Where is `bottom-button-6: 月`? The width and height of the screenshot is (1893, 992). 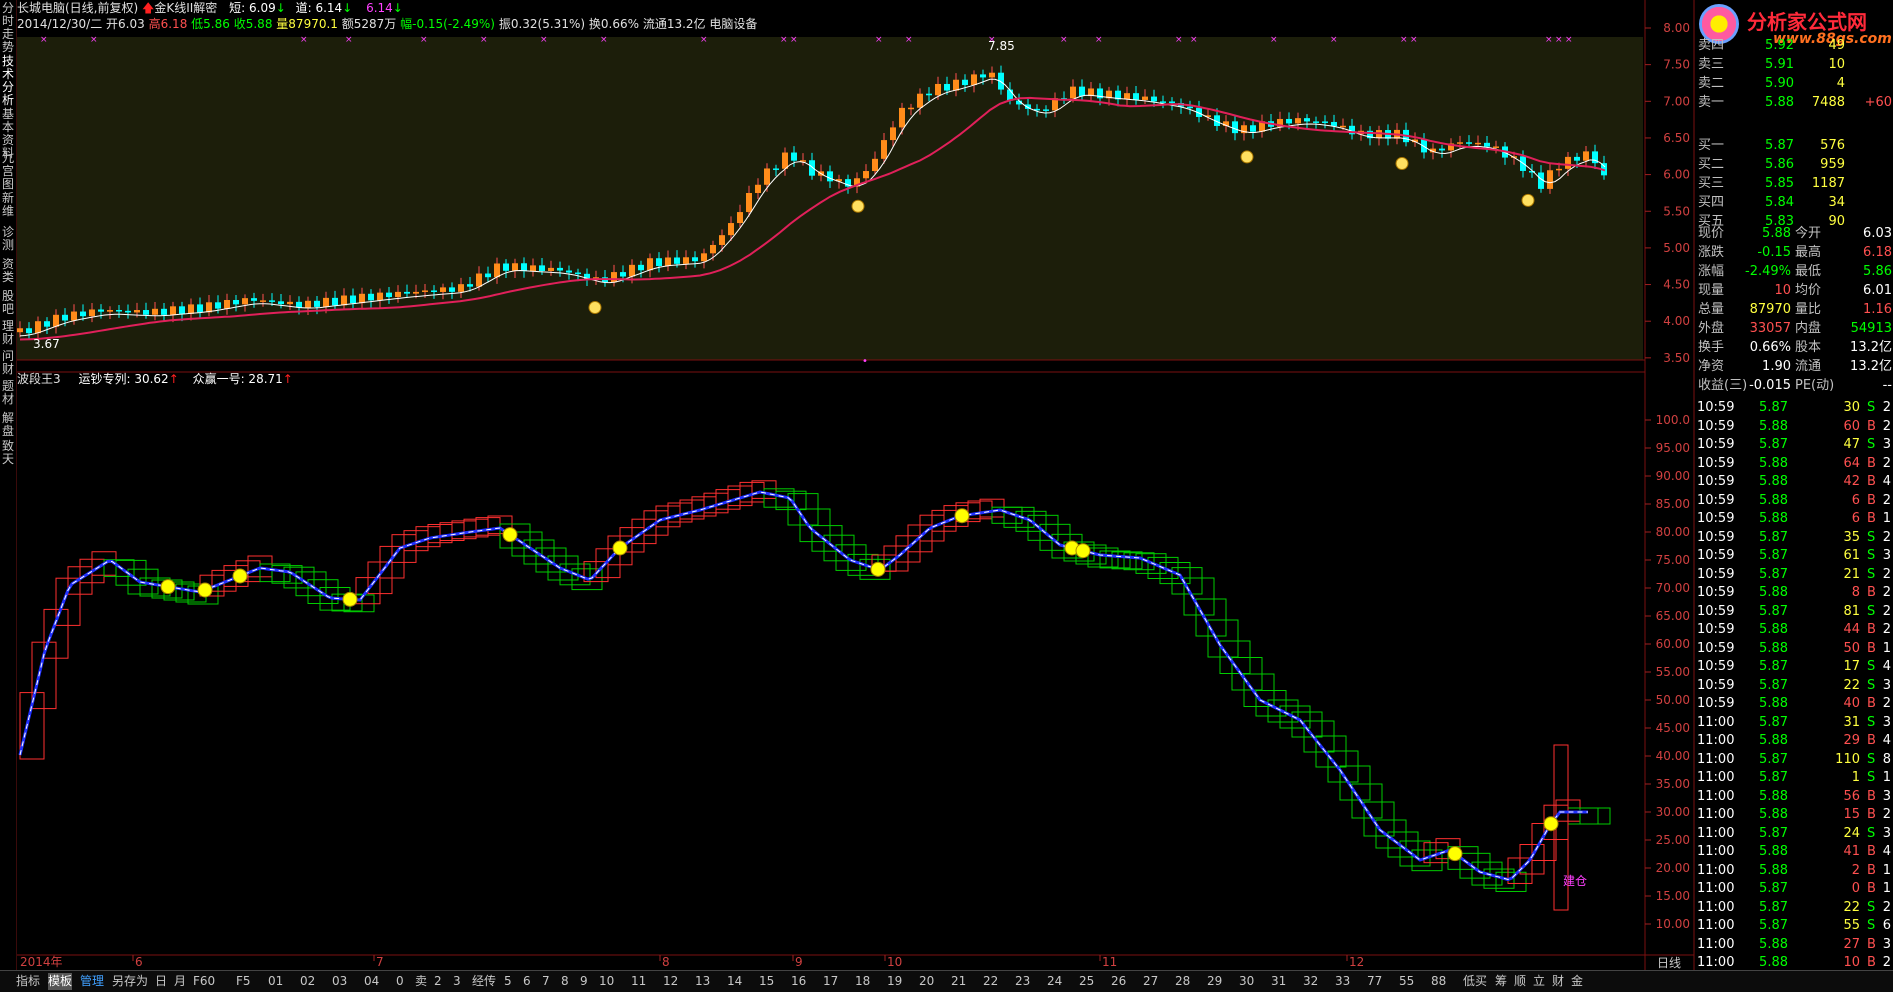 bottom-button-6: 月 is located at coordinates (180, 981).